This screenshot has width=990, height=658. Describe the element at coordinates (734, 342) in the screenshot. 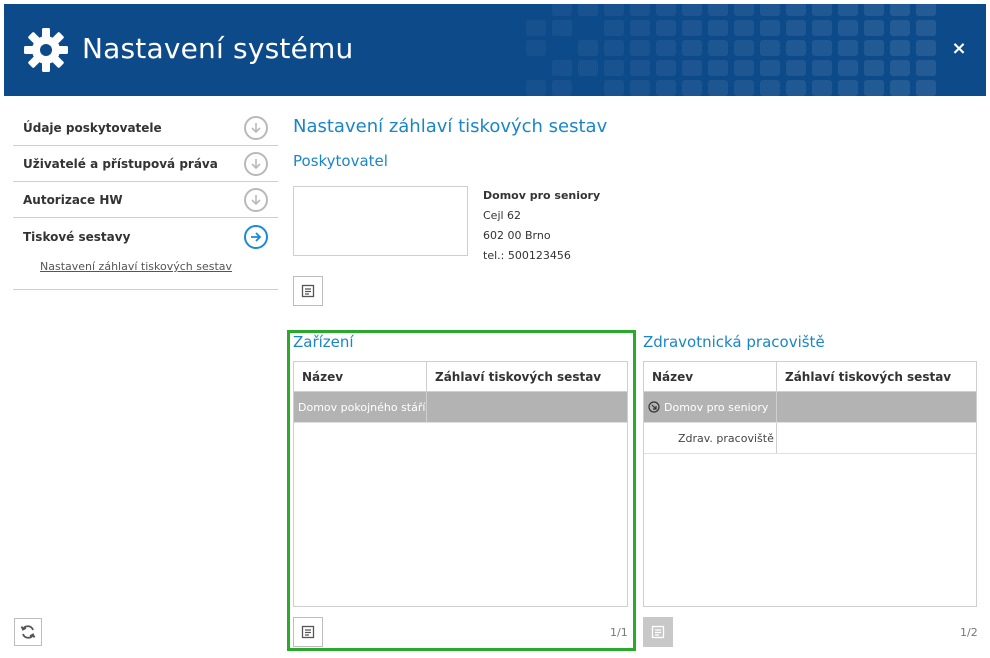

I see `workplaces-title: Zdravotnická pracoviště` at that location.